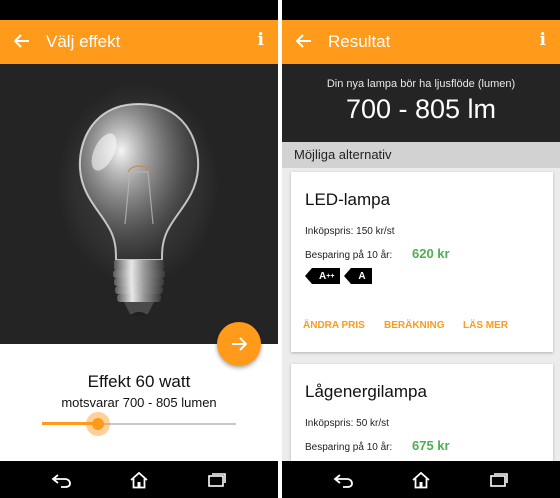 The width and height of the screenshot is (560, 498). I want to click on page-title: Välj effekt, so click(83, 41).